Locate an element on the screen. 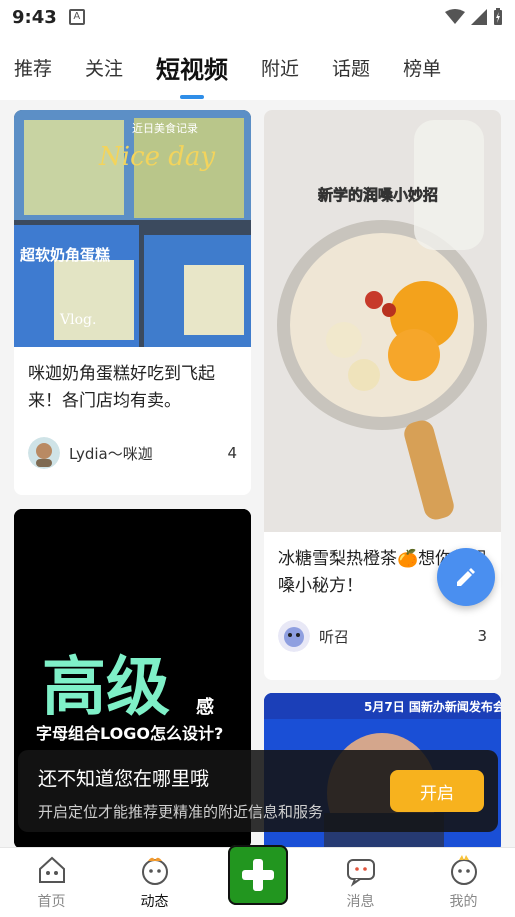  profile-icon is located at coordinates (463, 870).